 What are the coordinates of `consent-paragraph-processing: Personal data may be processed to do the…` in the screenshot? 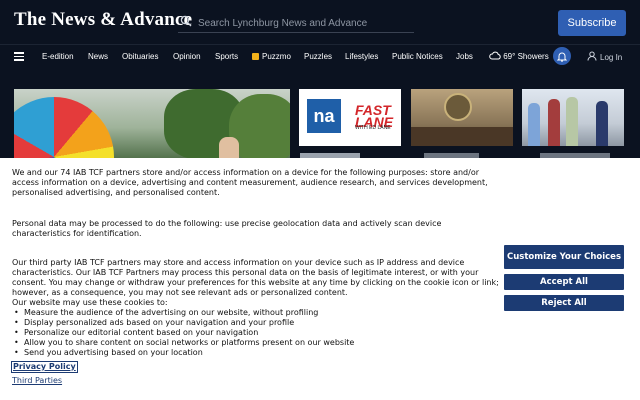 It's located at (227, 228).